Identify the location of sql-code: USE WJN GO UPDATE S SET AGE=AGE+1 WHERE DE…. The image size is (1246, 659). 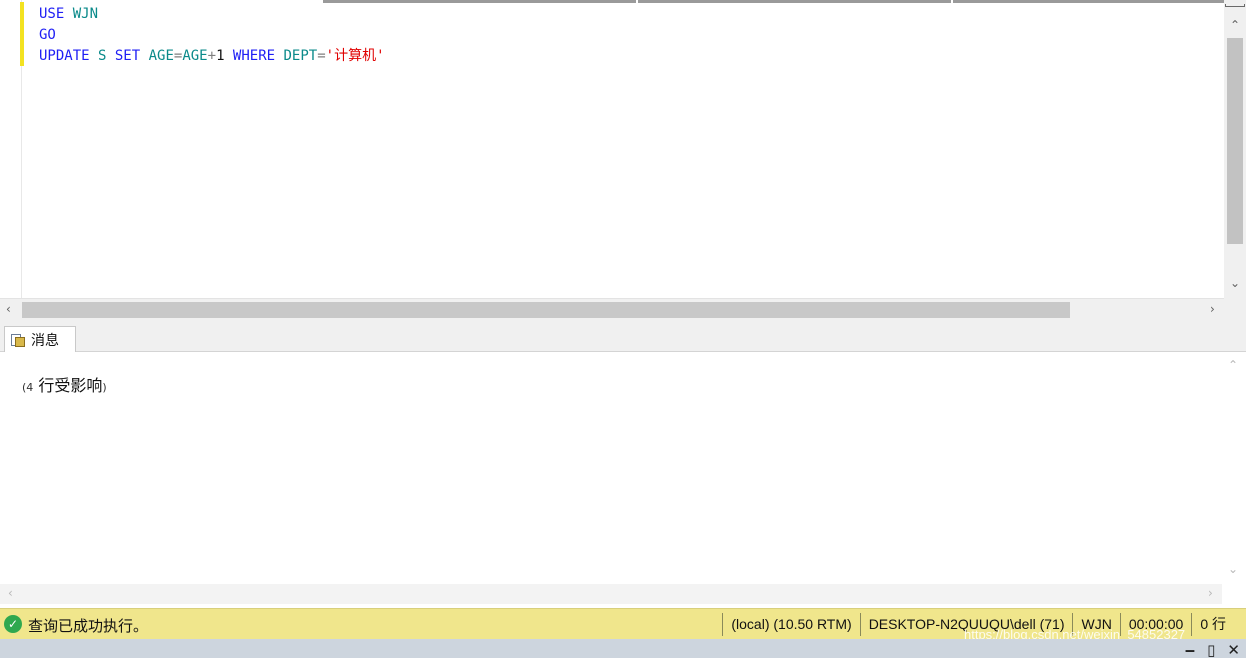
(212, 35).